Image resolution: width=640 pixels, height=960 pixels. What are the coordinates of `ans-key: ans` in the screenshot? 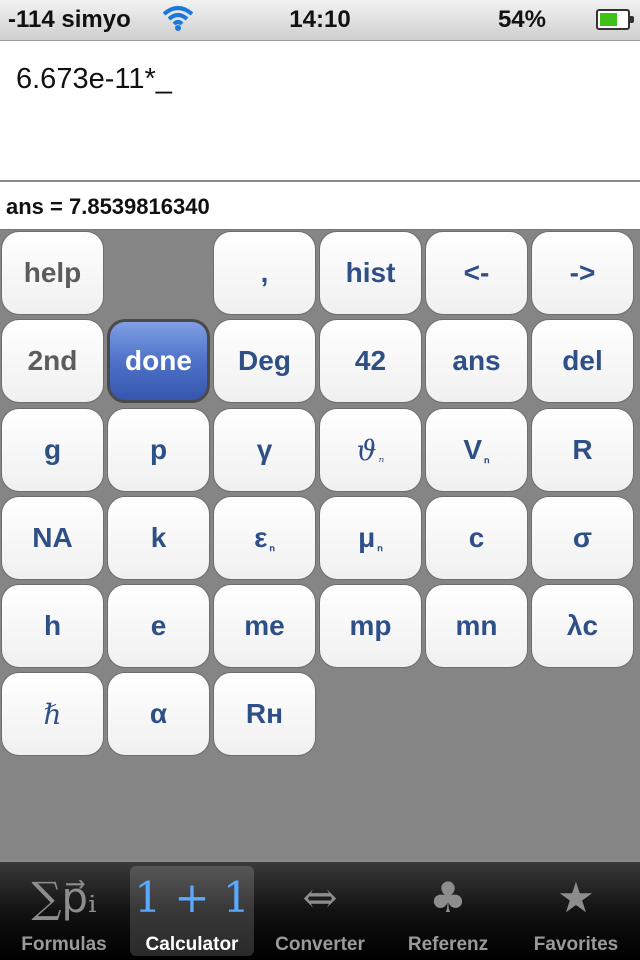 It's located at (476, 361).